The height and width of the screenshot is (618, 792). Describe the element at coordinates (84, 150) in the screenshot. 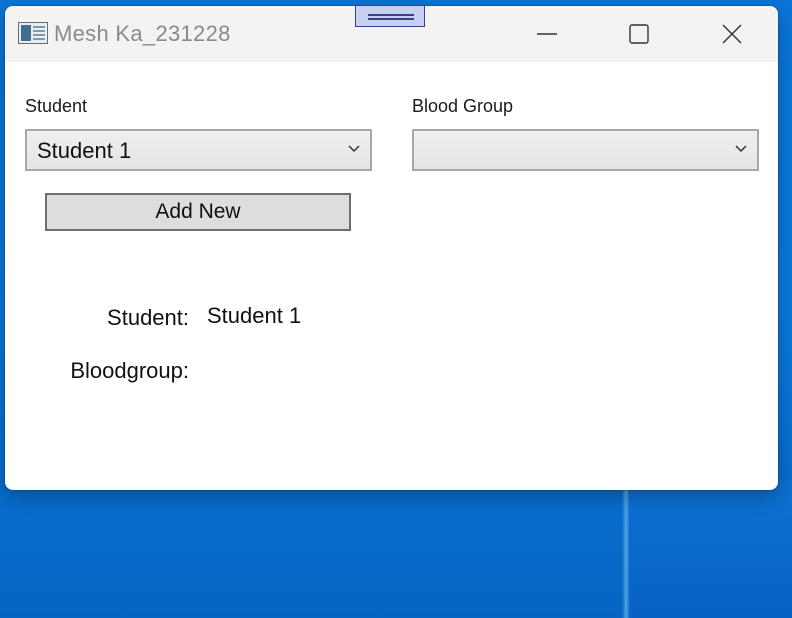

I see `student-dropdown-value: Student 1` at that location.